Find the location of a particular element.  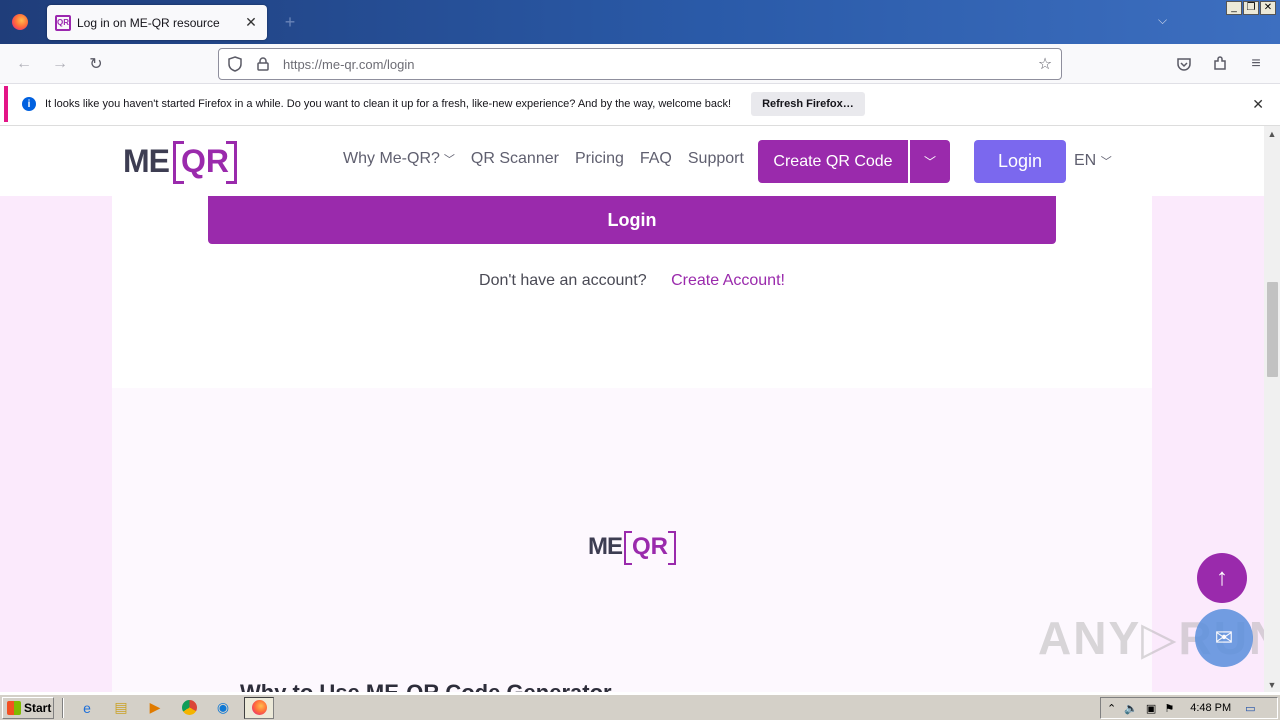

language-selector: EN ﹀ is located at coordinates (1093, 161).